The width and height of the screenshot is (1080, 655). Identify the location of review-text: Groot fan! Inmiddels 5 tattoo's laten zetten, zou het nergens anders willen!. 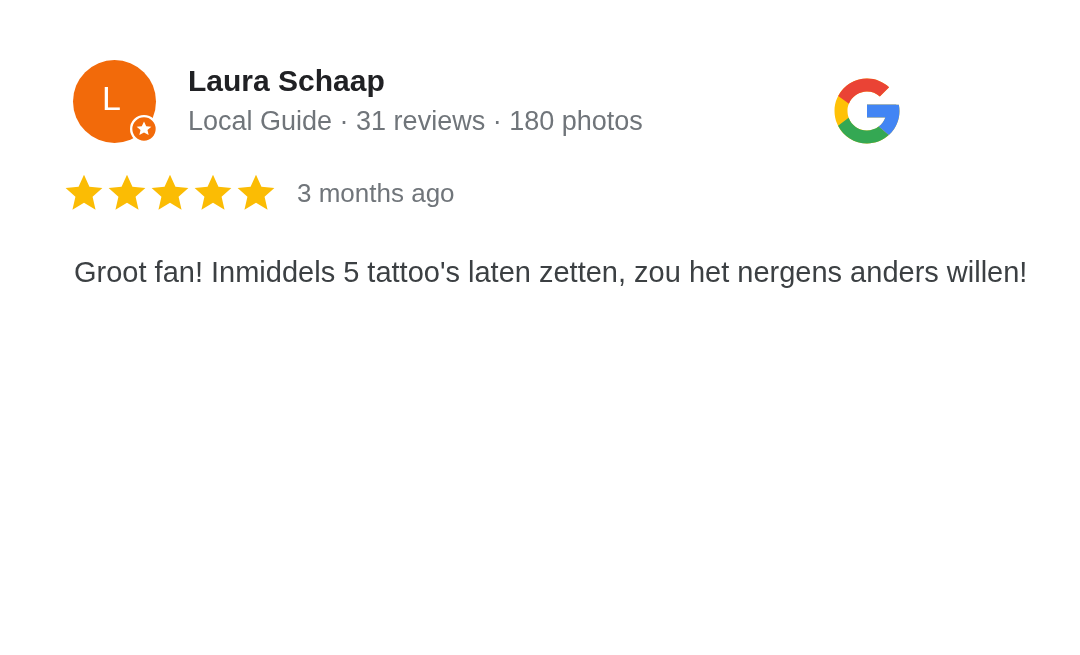
(551, 272).